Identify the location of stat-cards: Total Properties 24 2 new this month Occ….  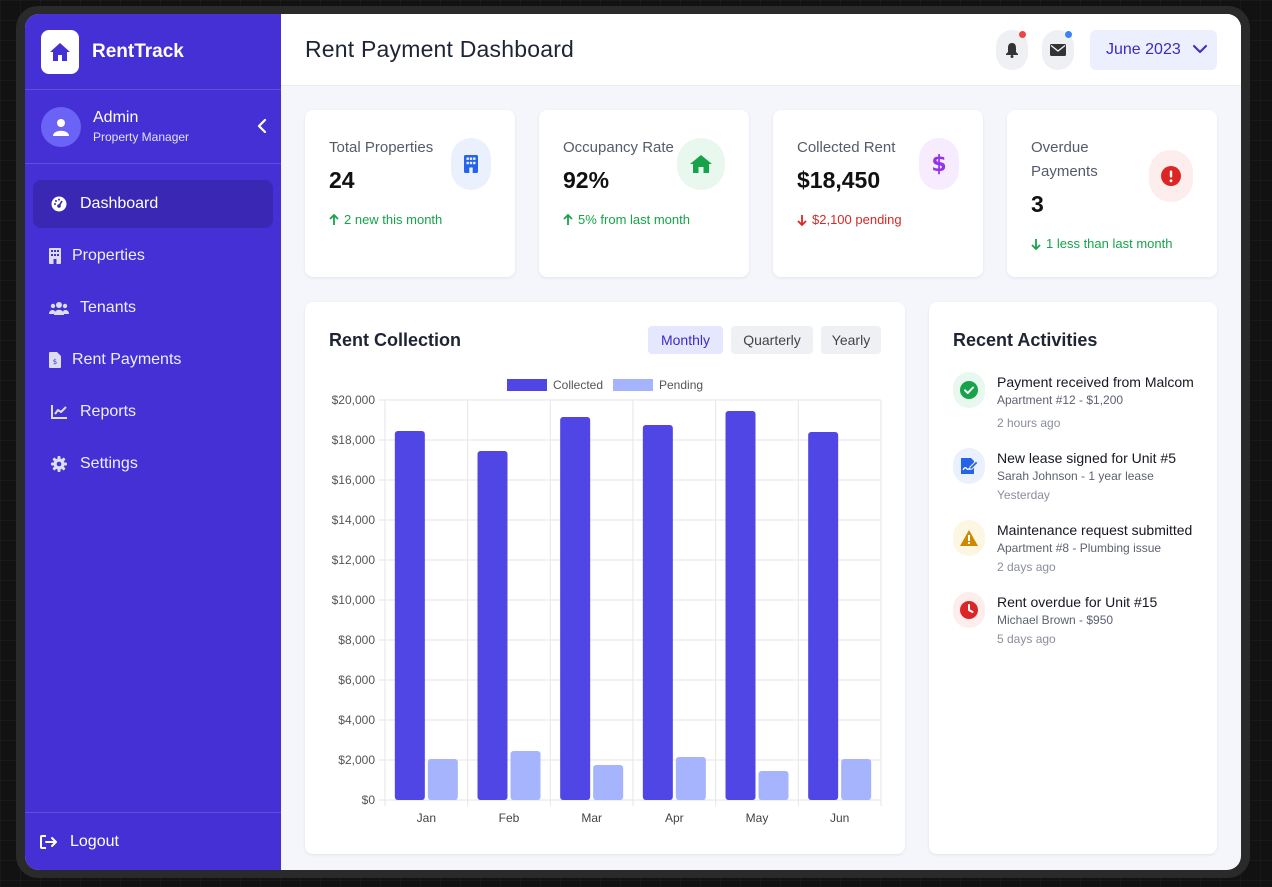
(761, 193).